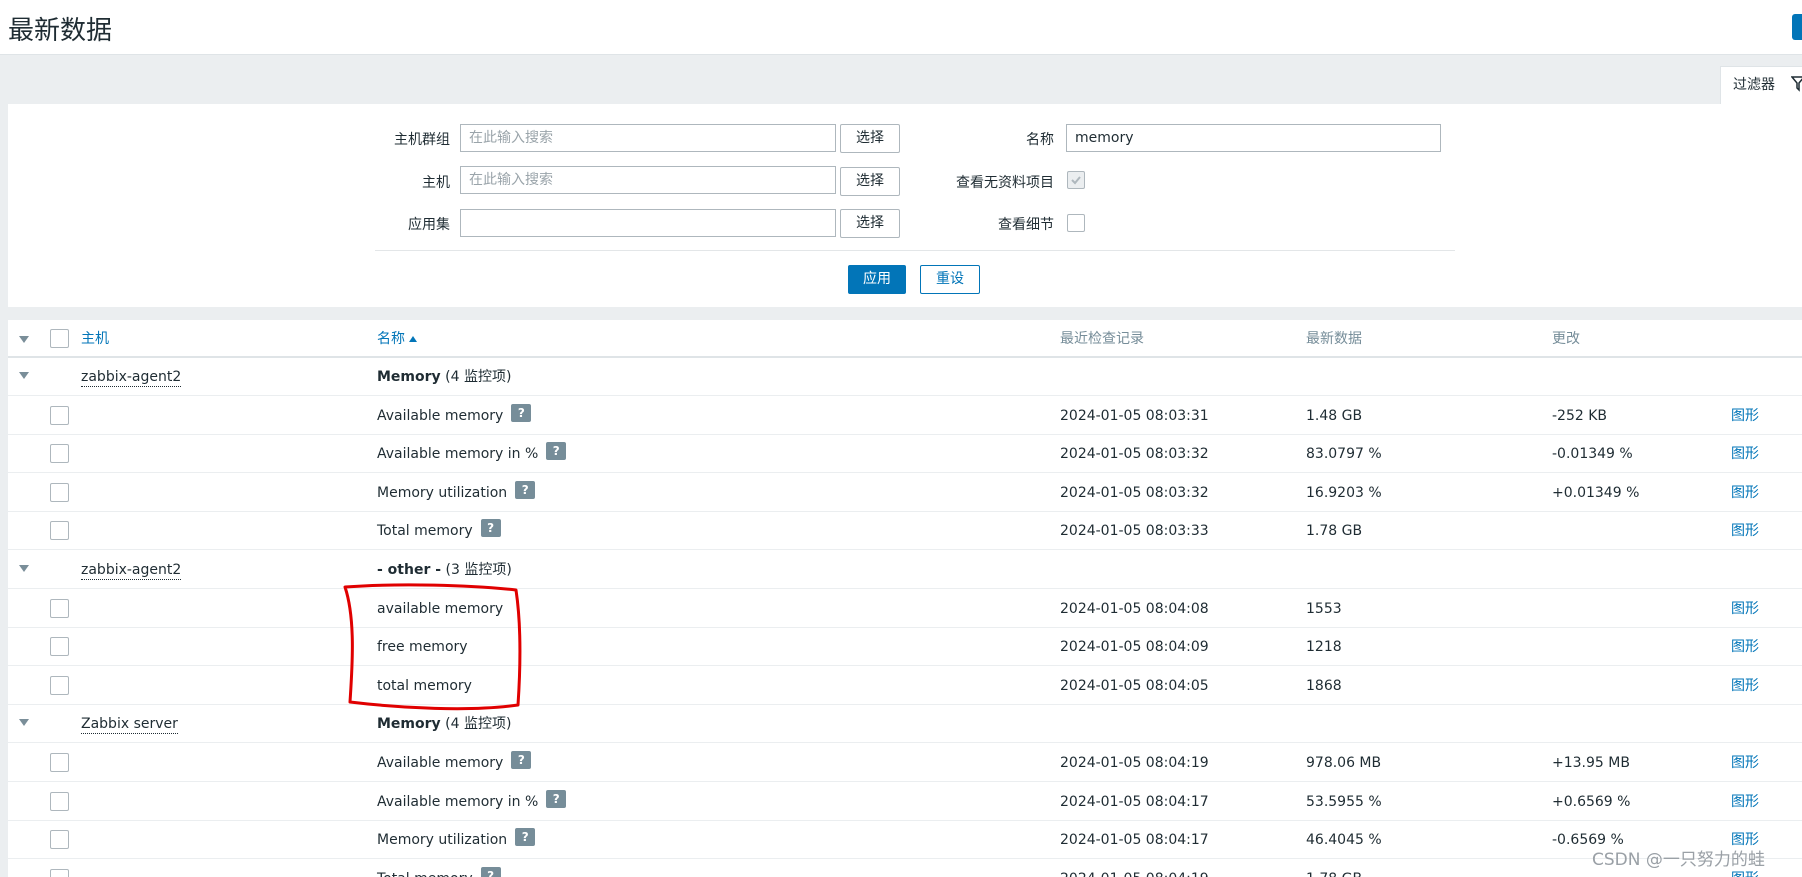 The height and width of the screenshot is (877, 1802). I want to click on red-annotation-outline, so click(432, 647).